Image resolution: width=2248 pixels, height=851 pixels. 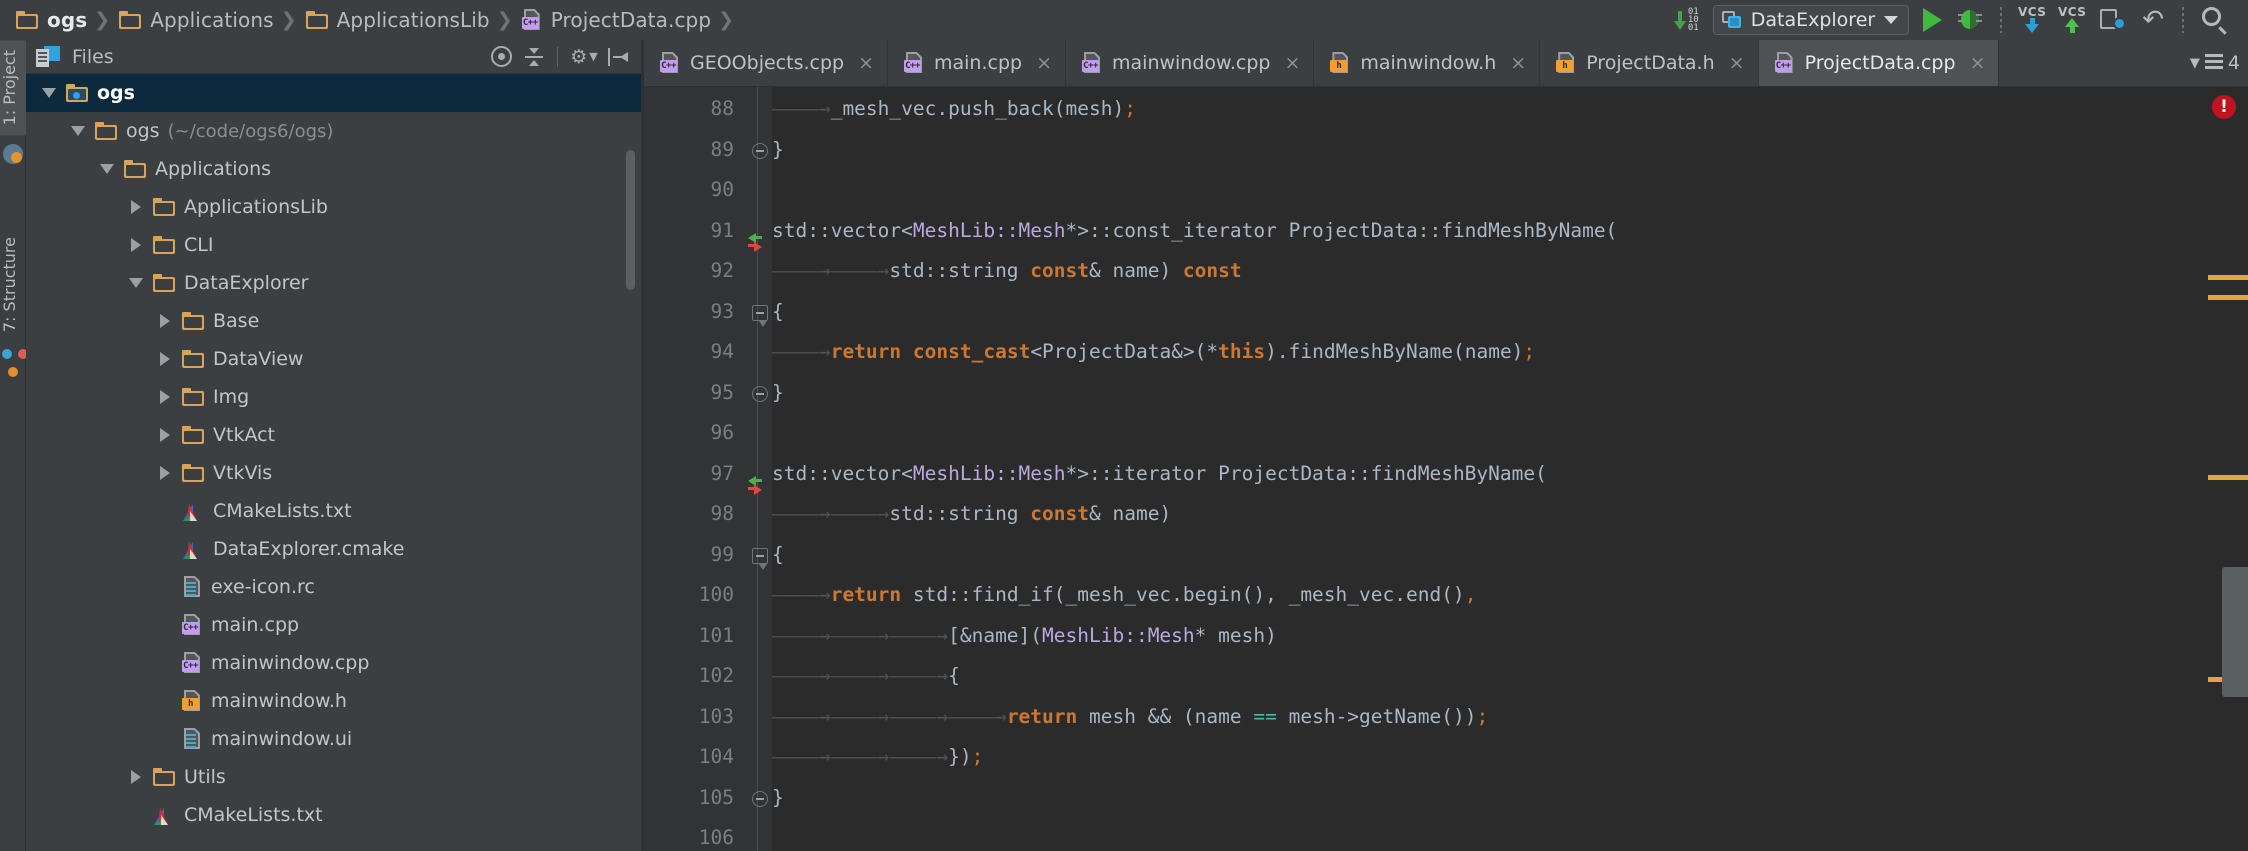 What do you see at coordinates (766, 63) in the screenshot?
I see `editor-tab-geoobjects-cpp: C++ GEOObjects.cpp ×` at bounding box center [766, 63].